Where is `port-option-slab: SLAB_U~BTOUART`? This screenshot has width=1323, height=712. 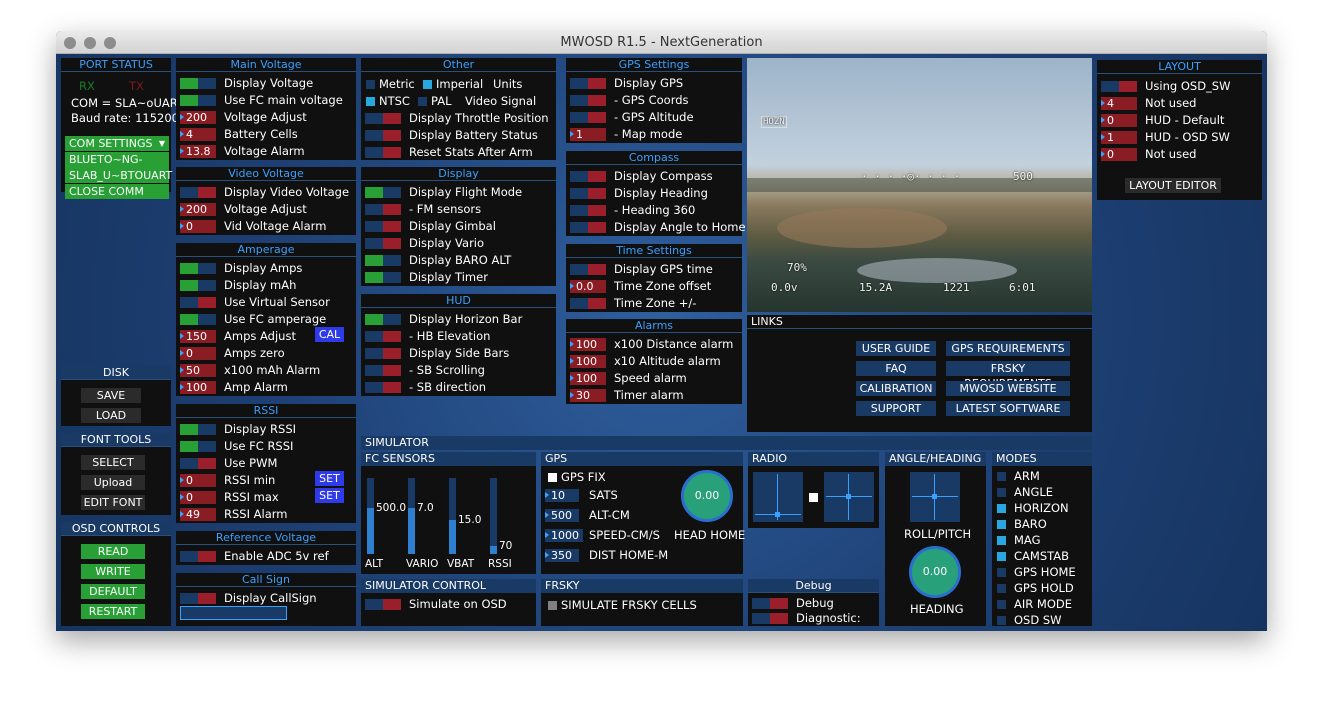
port-option-slab: SLAB_U~BTOUART is located at coordinates (118, 175).